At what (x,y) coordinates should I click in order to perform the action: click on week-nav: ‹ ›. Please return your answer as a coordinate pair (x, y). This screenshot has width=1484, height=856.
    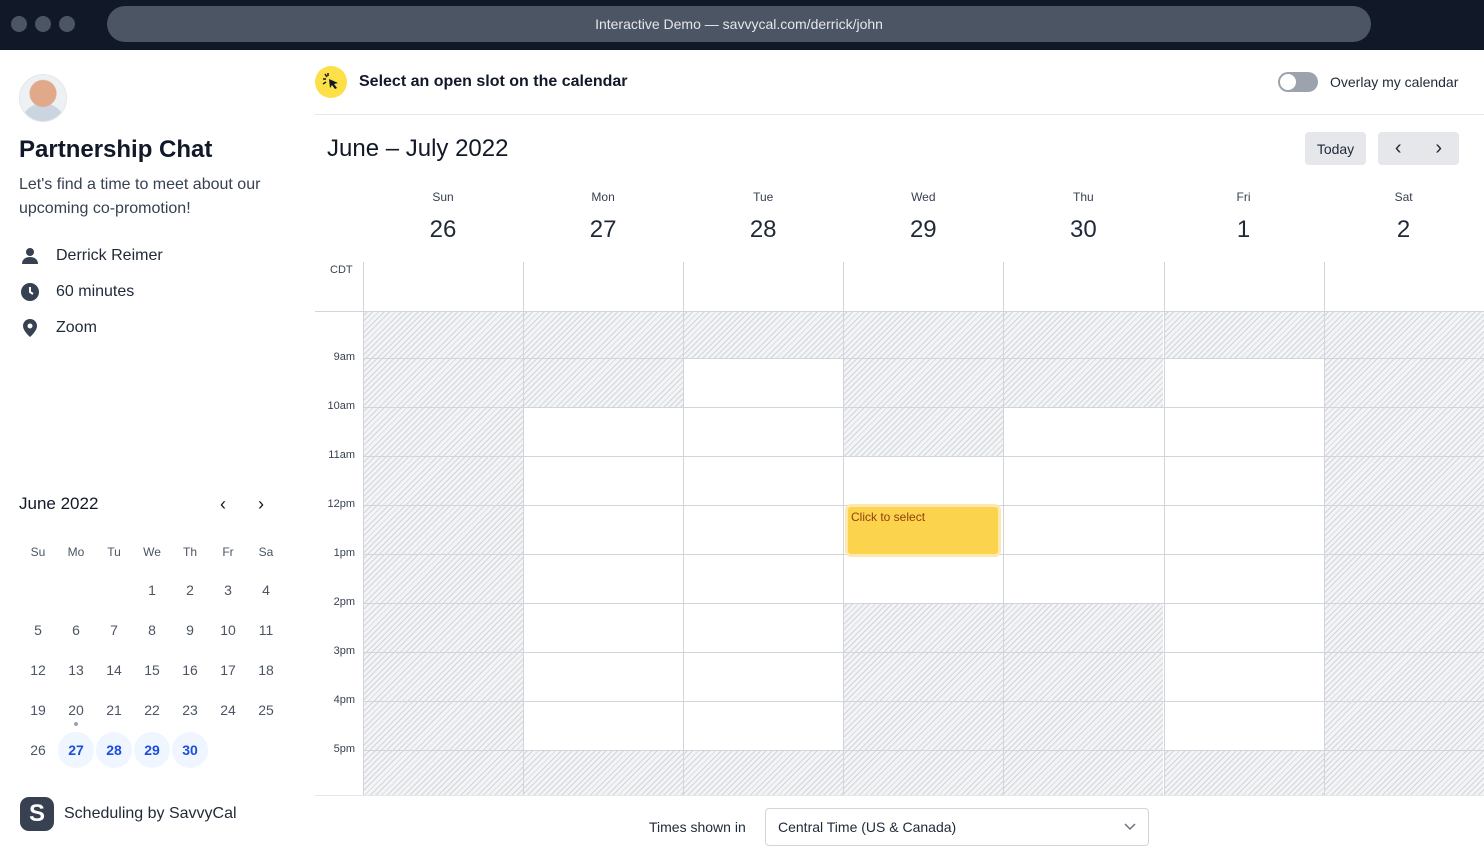
    Looking at the image, I should click on (1418, 148).